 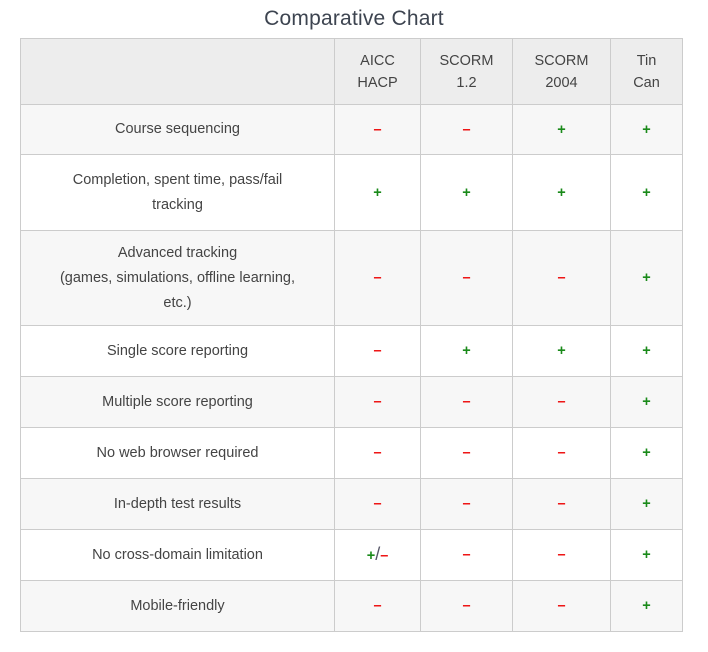 I want to click on support-cell-aicc-hacp: +/–, so click(x=377, y=555).